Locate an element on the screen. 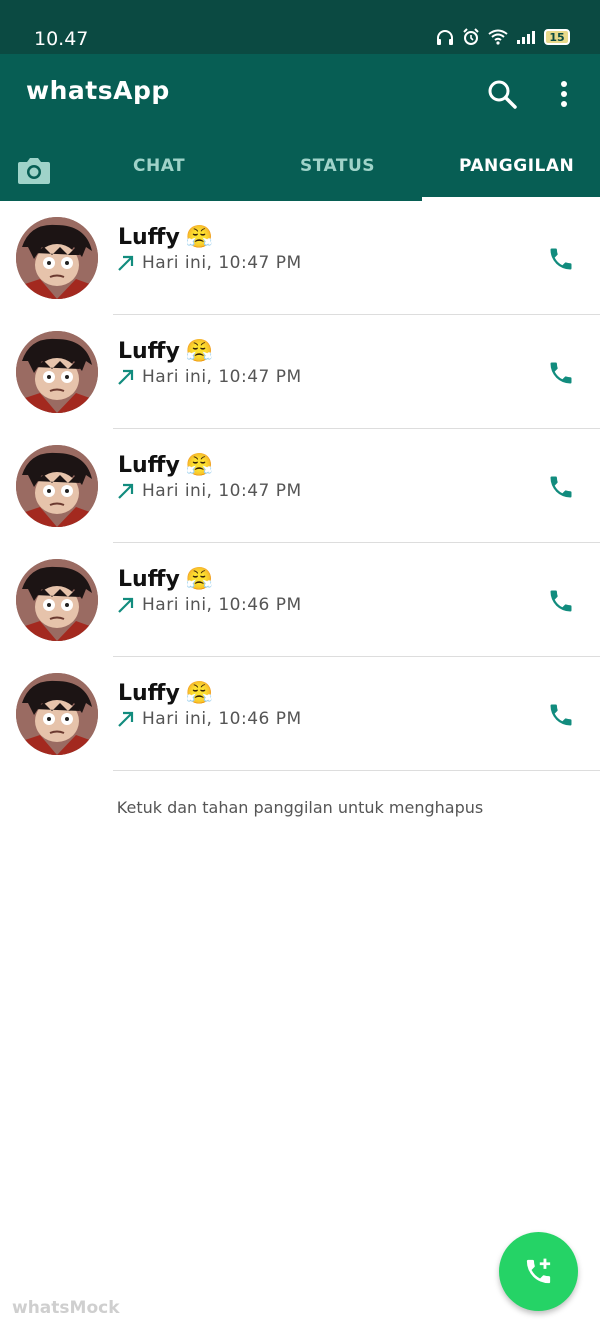  status-icons: 15 is located at coordinates (503, 37).